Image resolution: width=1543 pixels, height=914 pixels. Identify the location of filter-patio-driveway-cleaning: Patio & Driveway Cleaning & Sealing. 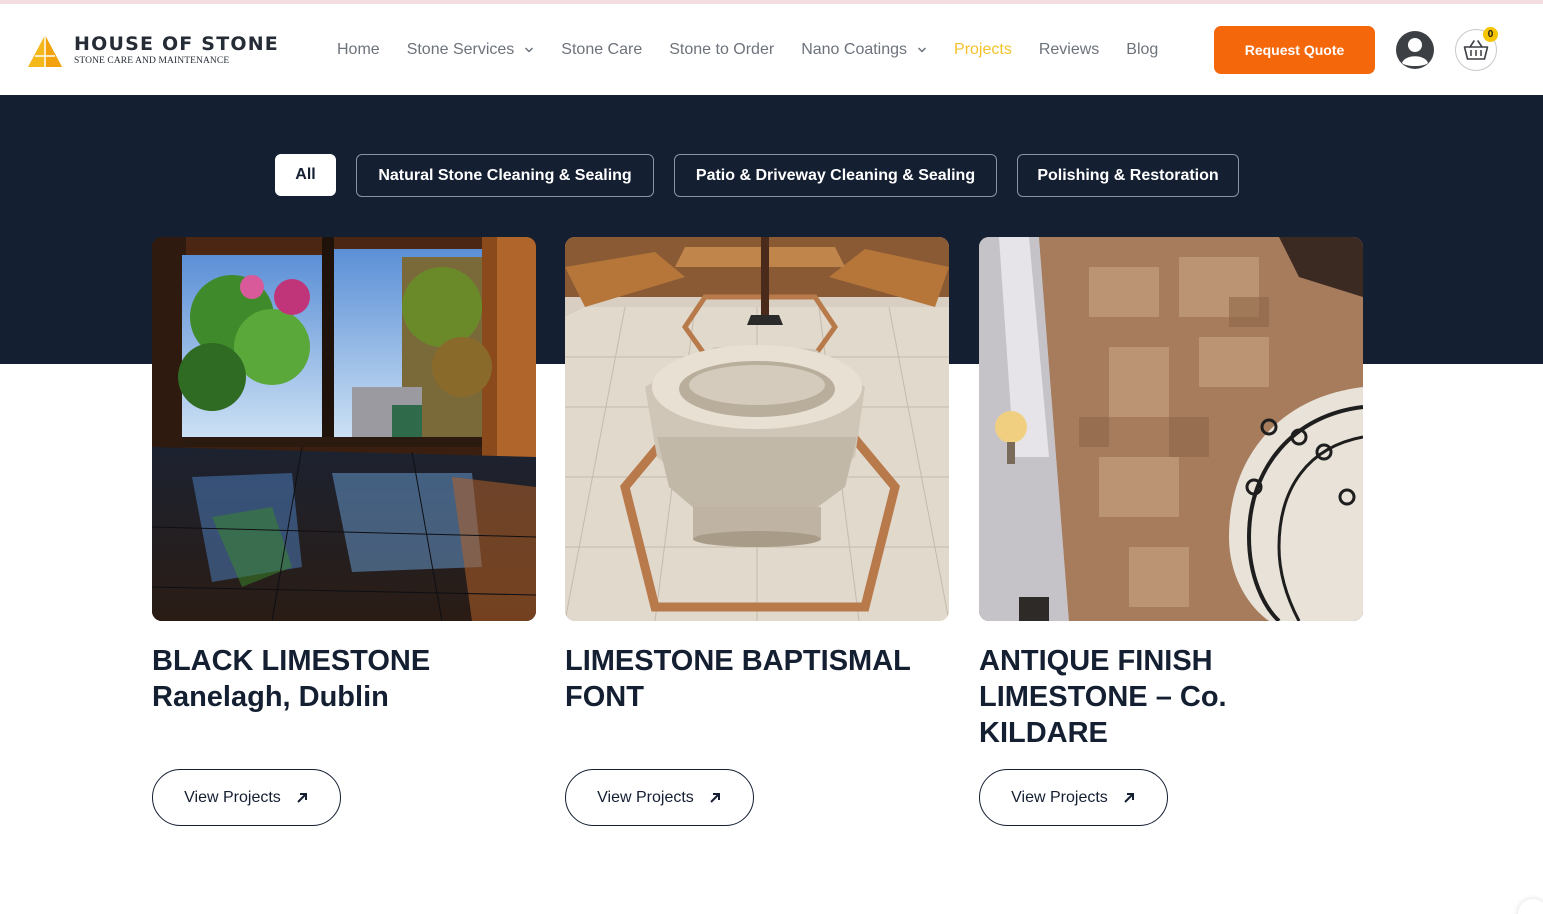
(835, 175).